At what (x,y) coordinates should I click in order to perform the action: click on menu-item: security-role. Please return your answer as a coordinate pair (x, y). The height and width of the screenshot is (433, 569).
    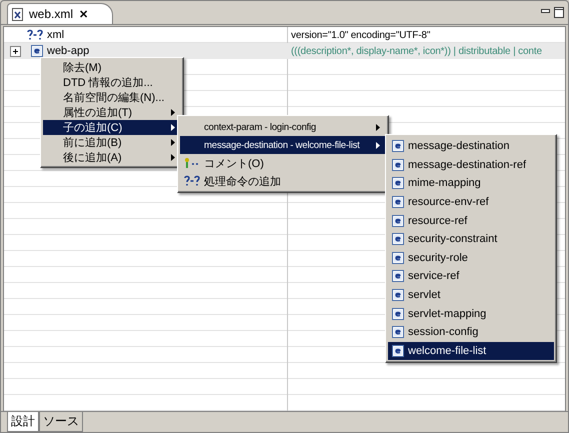
    Looking at the image, I should click on (471, 258).